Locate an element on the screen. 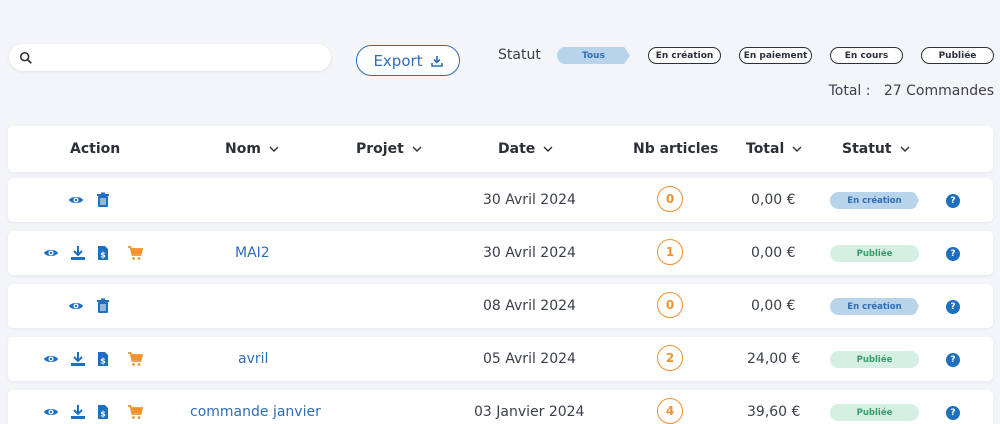 The image size is (1000, 424). row-nom: MAI2 is located at coordinates (252, 253).